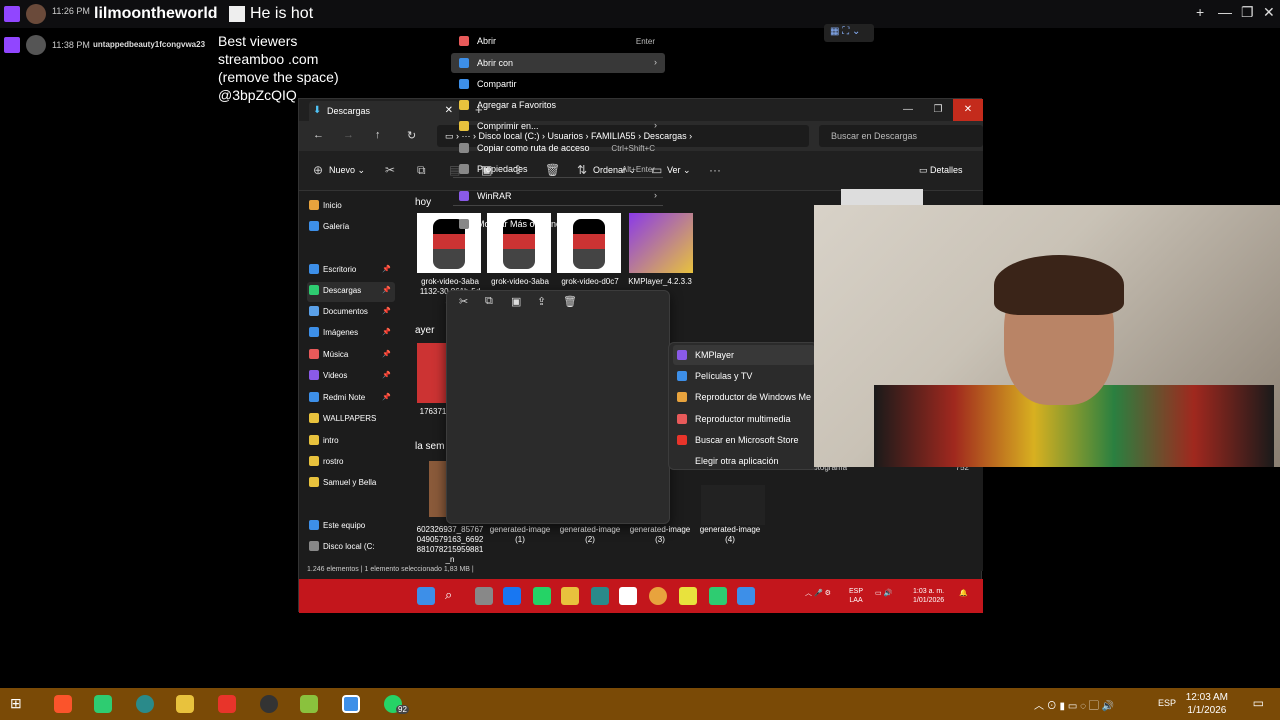 The width and height of the screenshot is (1280, 720). I want to click on file-name: generated-image (3), so click(660, 534).